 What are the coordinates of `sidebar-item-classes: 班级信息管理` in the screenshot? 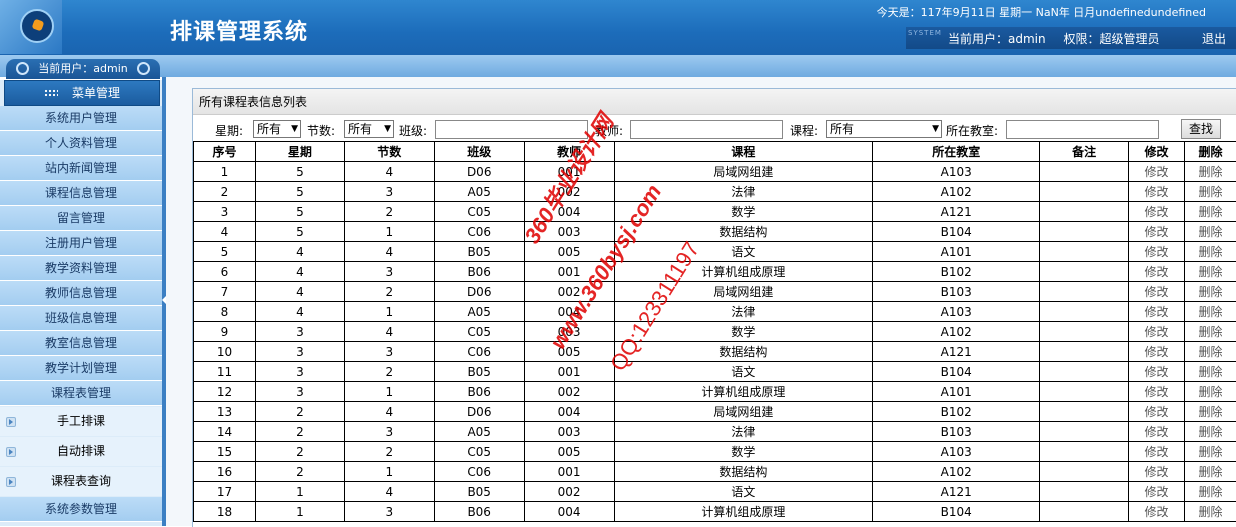 It's located at (81, 318).